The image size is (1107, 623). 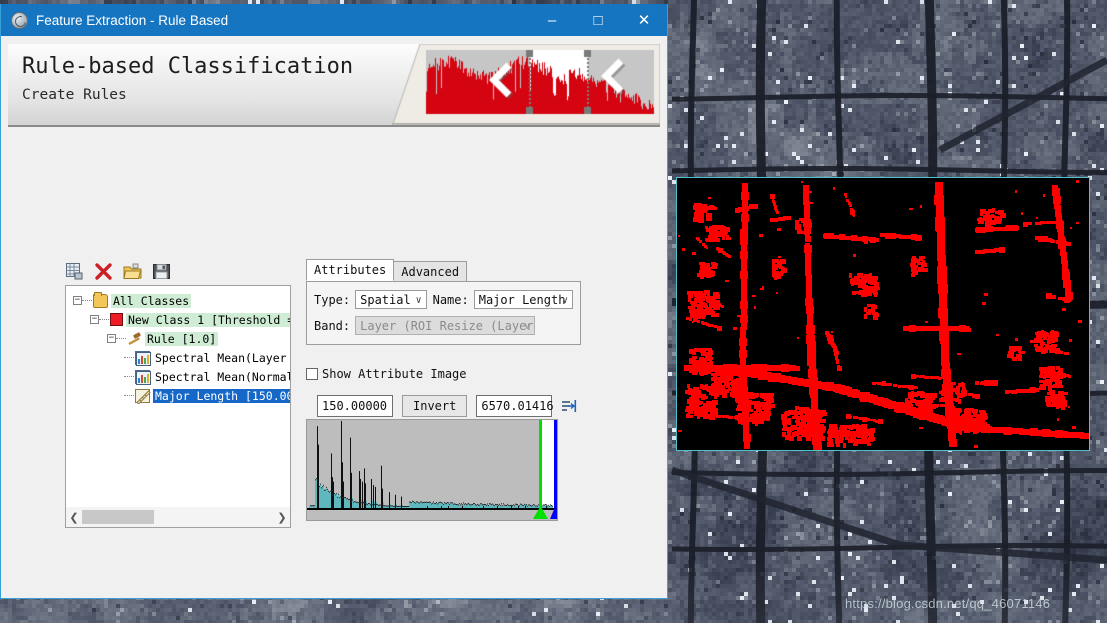 I want to click on tab-bar: Attributes Advanced, so click(x=443, y=270).